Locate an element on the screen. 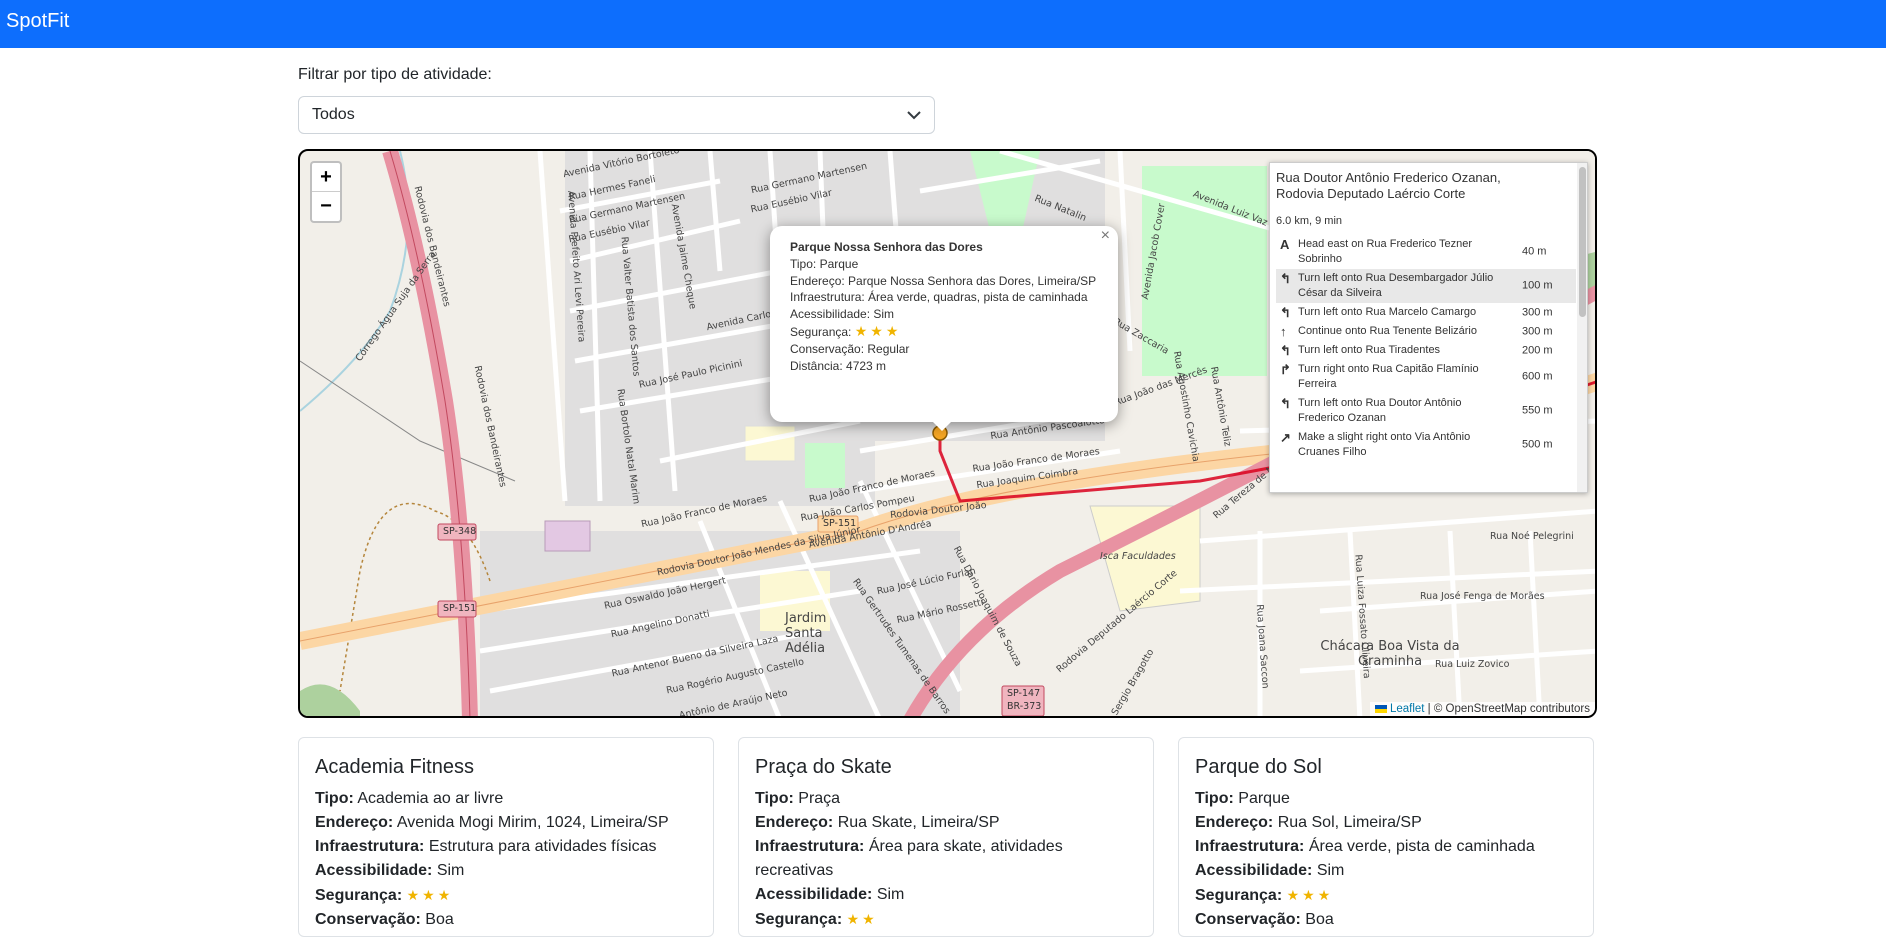  filter-label: Filtrar por tipo de atividade: is located at coordinates (395, 74).